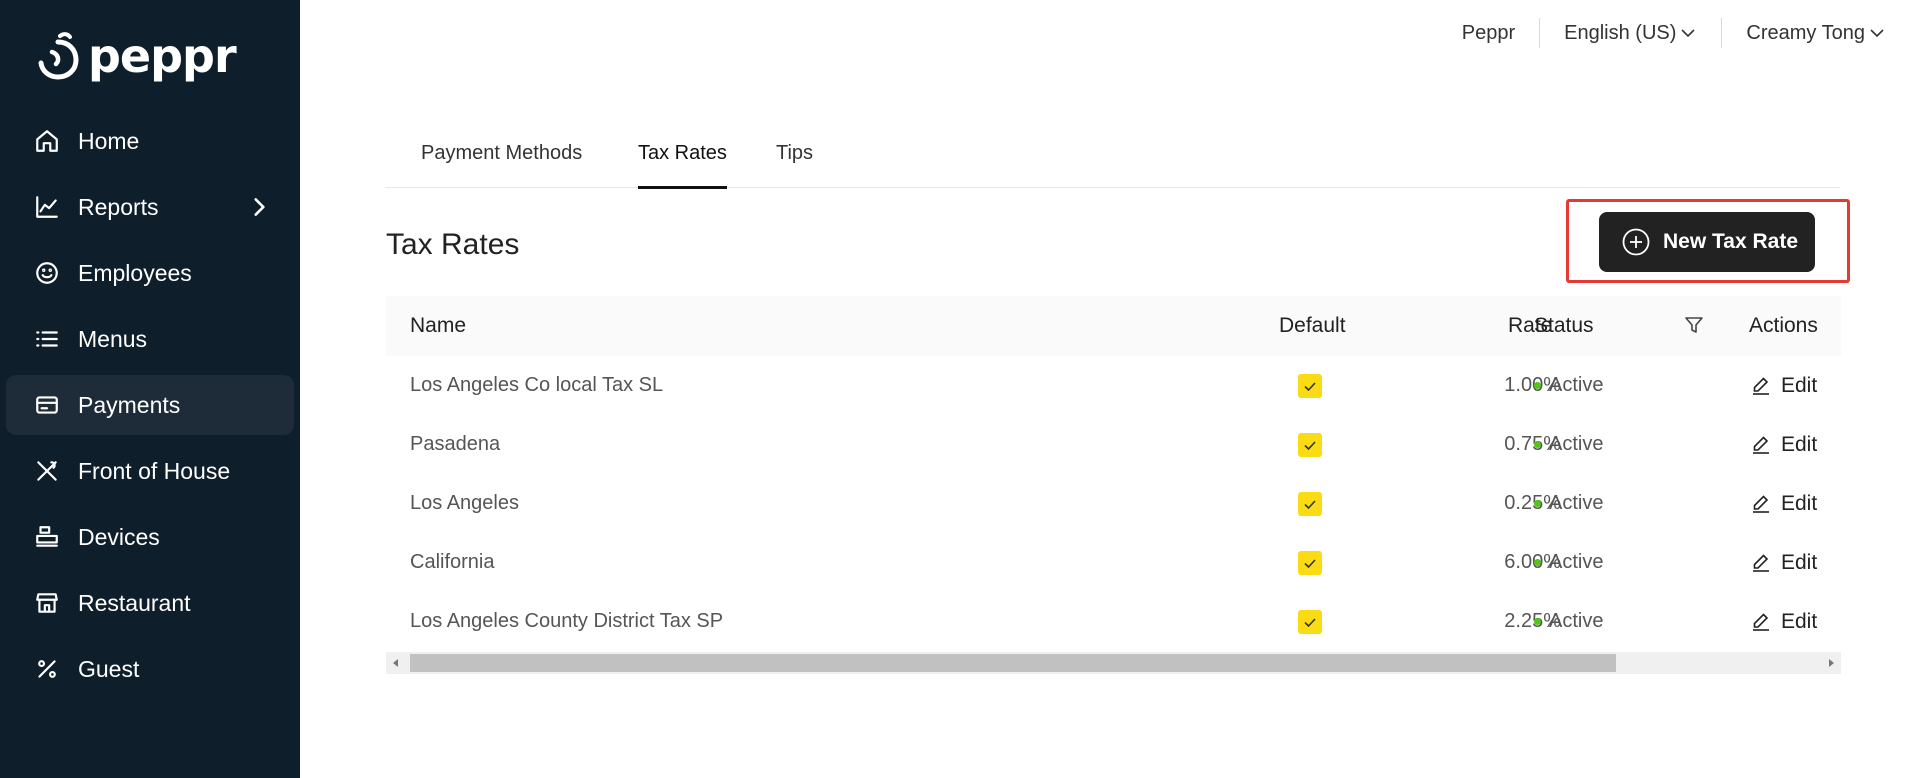 The image size is (1920, 778). I want to click on sidebar-item-label: Home, so click(109, 140).